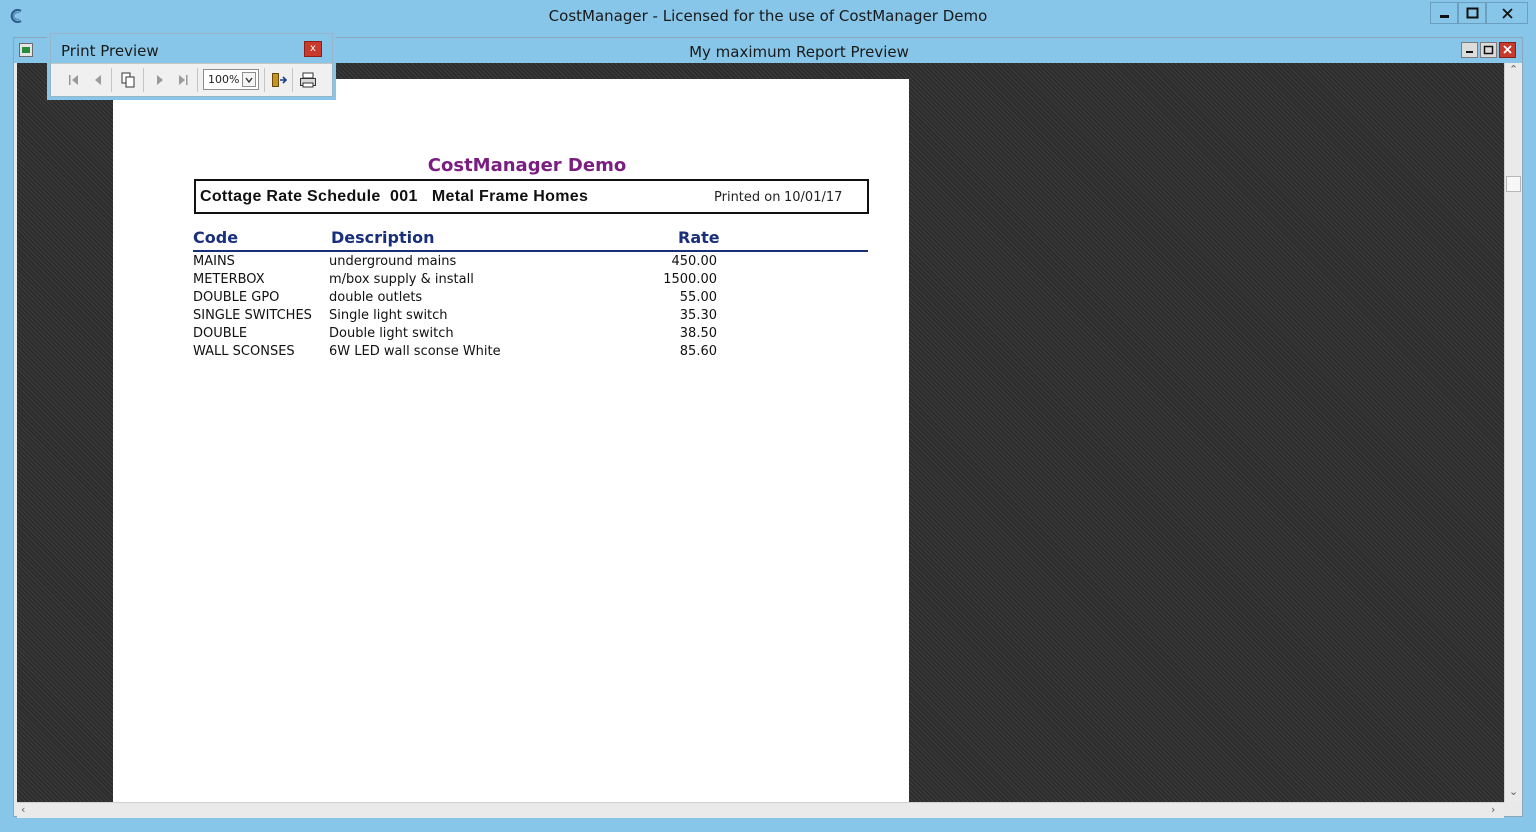 Image resolution: width=1536 pixels, height=832 pixels. Describe the element at coordinates (1444, 13) in the screenshot. I see `minimize-button` at that location.